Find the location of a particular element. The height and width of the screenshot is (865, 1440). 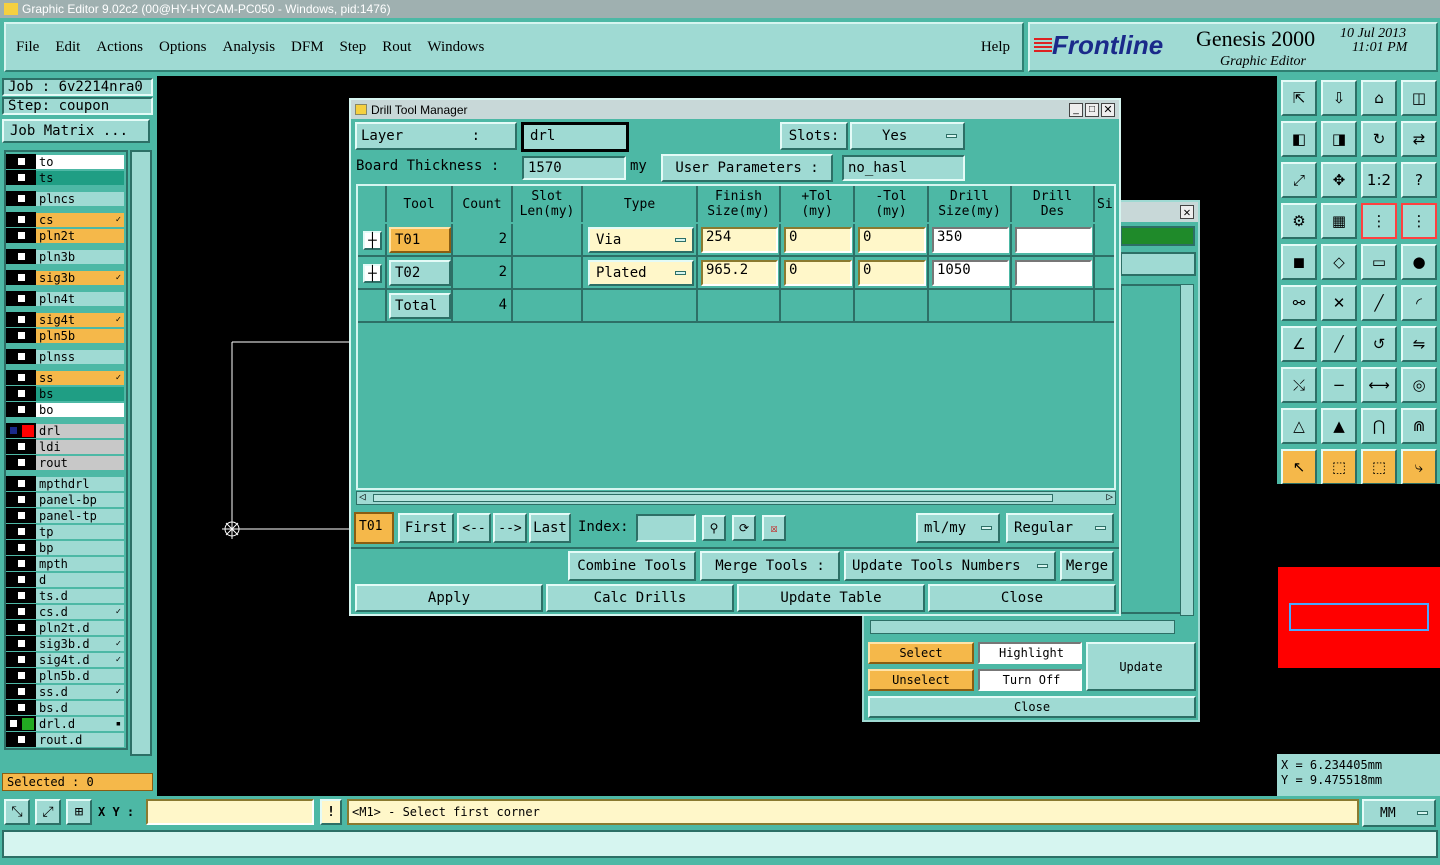

layer-row-sig3b-d: sig3b.d ✓ is located at coordinates (65, 643).